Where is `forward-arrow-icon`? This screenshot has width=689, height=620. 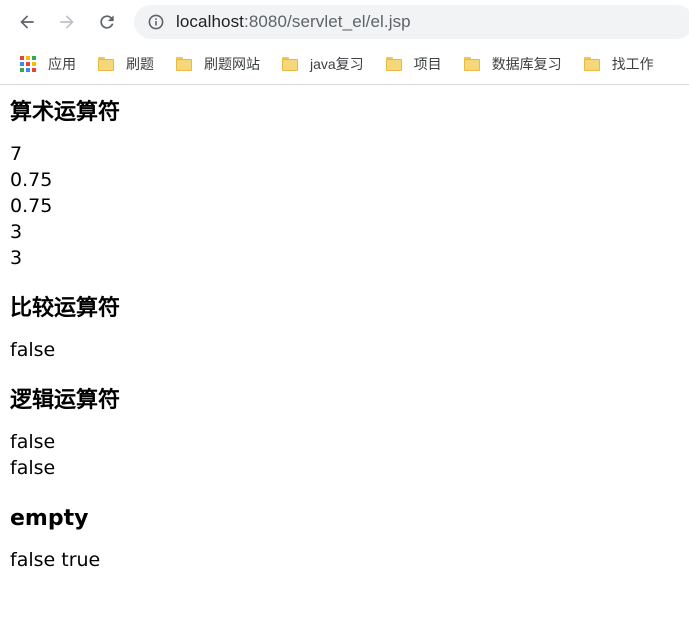 forward-arrow-icon is located at coordinates (67, 22).